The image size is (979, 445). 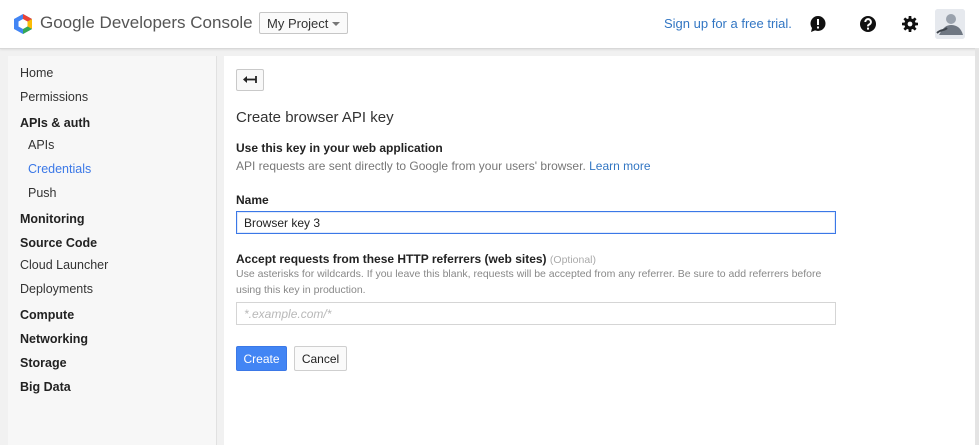 I want to click on sidebar-item-cloud-launcher: Cloud Launcher, so click(x=64, y=265).